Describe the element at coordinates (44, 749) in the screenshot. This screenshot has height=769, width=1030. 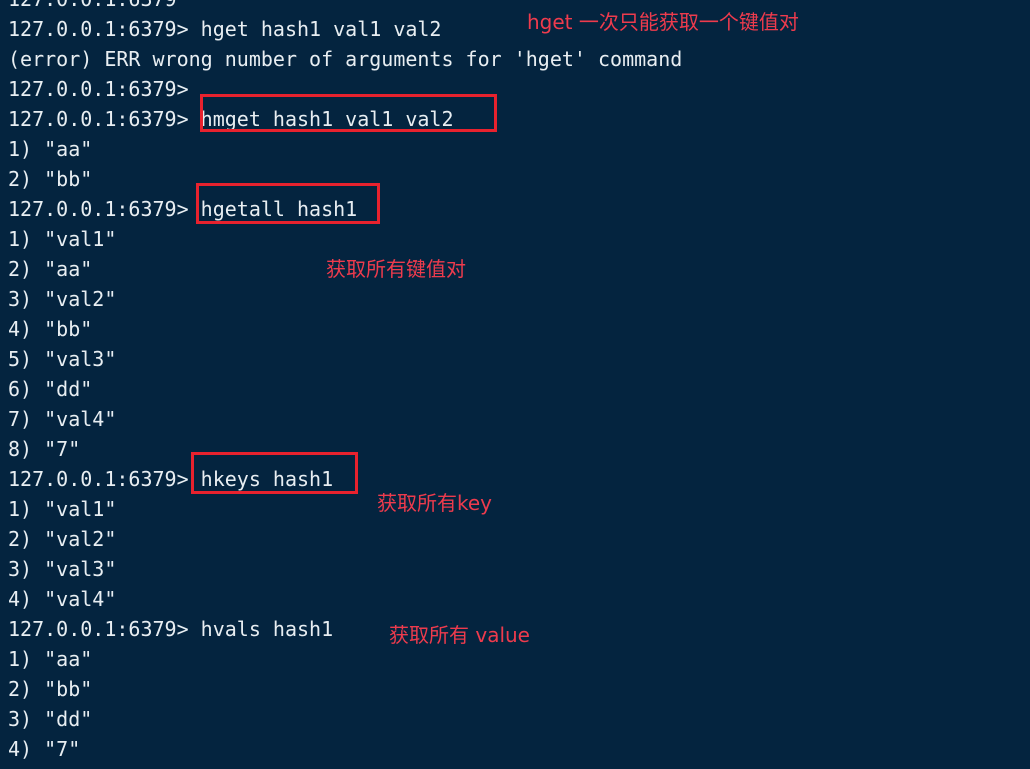
I see `terminal-line: 4) "7"` at that location.